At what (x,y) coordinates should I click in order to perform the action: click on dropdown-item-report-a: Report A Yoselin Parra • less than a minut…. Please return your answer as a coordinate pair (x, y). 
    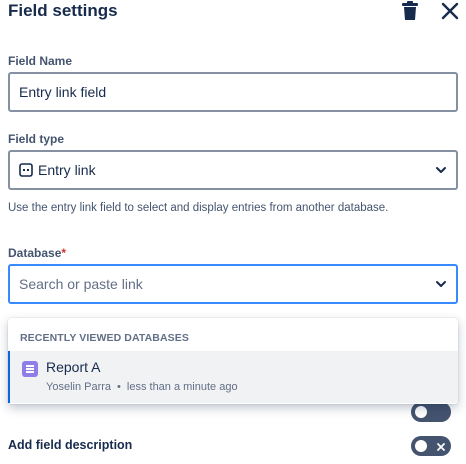
    Looking at the image, I should click on (233, 377).